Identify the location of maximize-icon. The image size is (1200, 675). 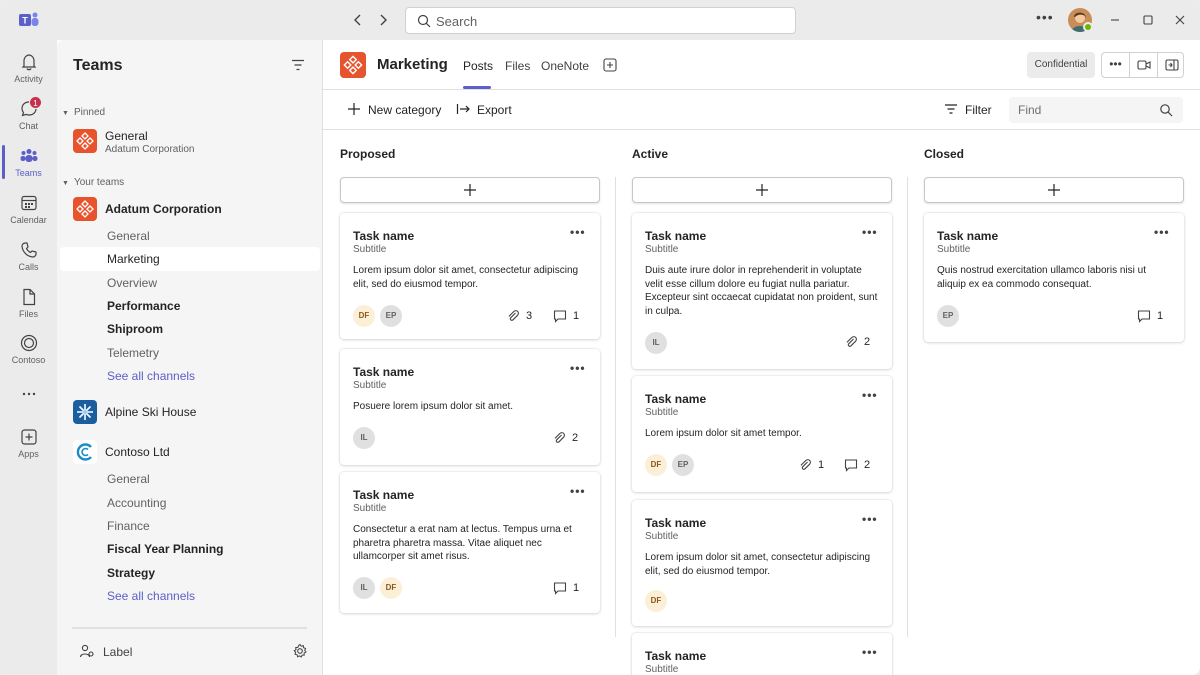
(1148, 20).